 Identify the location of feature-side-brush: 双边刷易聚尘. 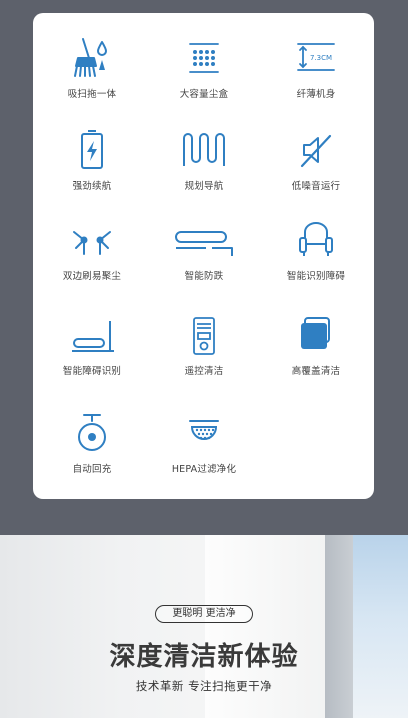
(92, 250).